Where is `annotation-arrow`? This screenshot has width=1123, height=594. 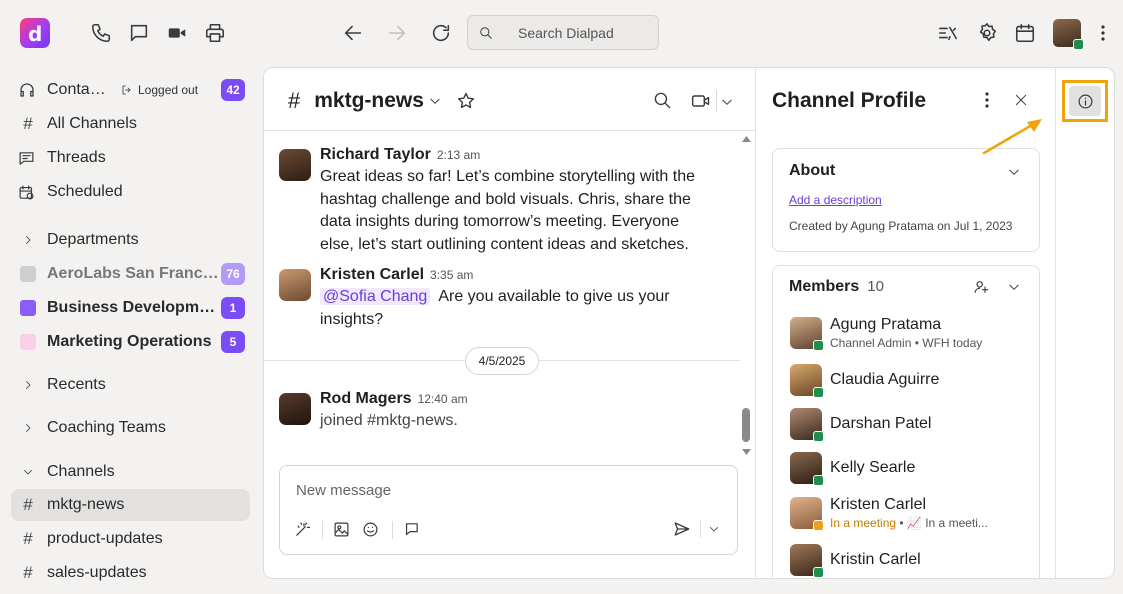 annotation-arrow is located at coordinates (1013, 137).